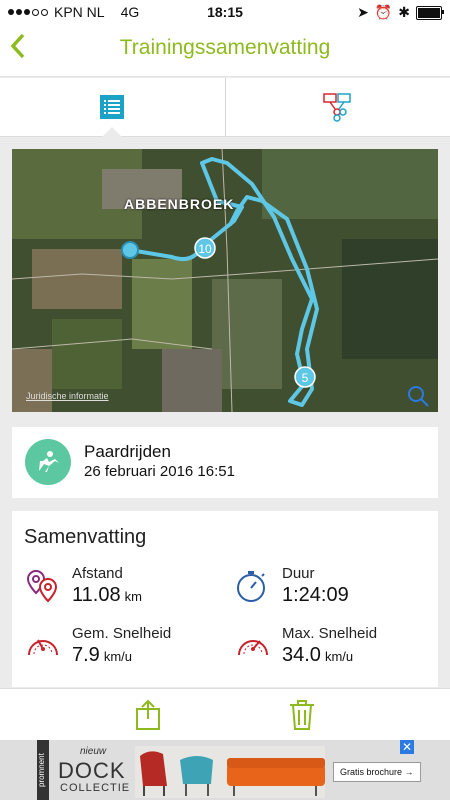 This screenshot has height=800, width=450. What do you see at coordinates (95, 788) in the screenshot?
I see `ad-subtitle: COLLECTIE` at bounding box center [95, 788].